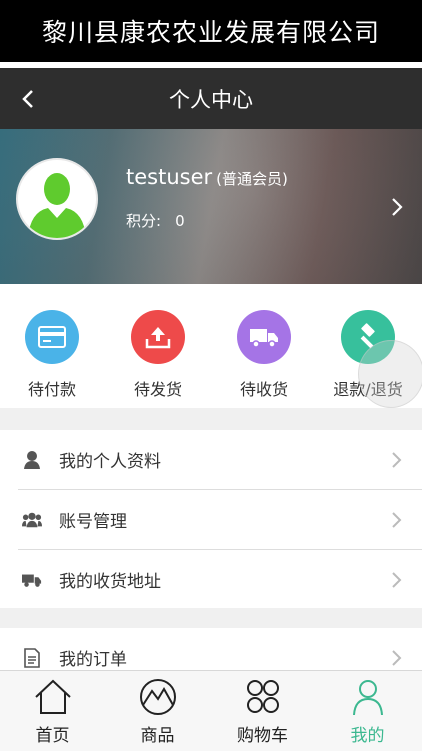 The width and height of the screenshot is (422, 751). What do you see at coordinates (211, 649) in the screenshot?
I see `menu-group: 我的订单` at bounding box center [211, 649].